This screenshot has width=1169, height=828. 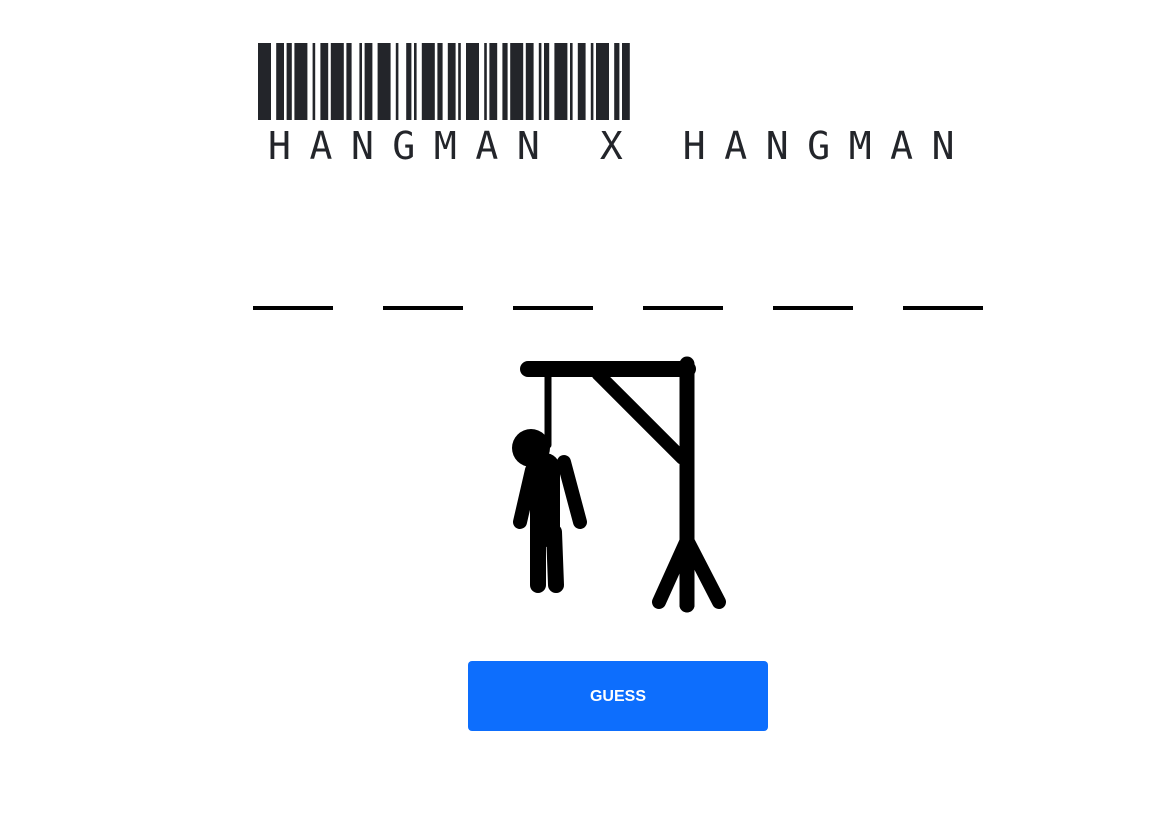 I want to click on figure-right-arm, so click(x=572, y=492).